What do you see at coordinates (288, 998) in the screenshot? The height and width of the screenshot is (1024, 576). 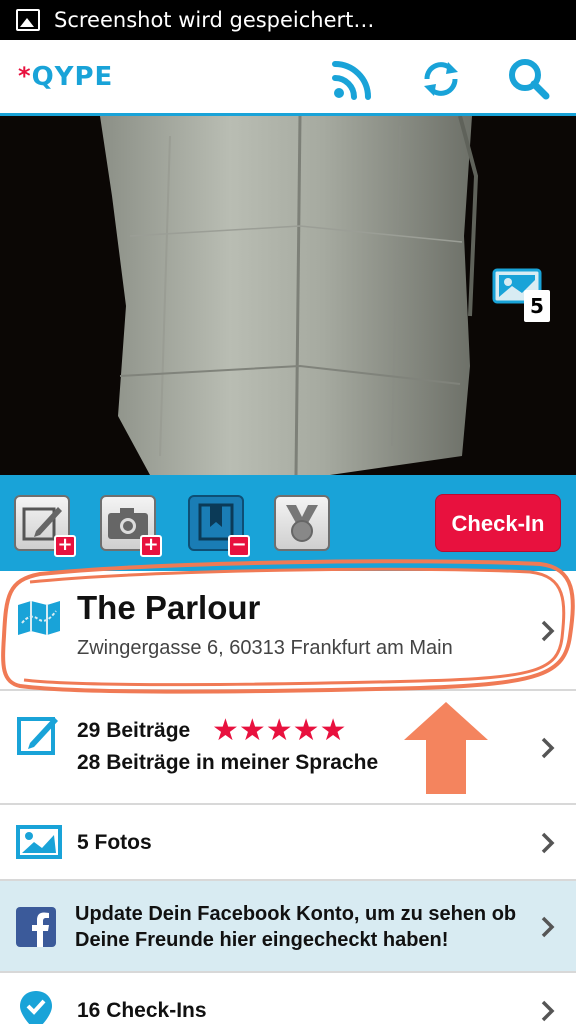 I see `checkins-row: 16 Check-Ins` at bounding box center [288, 998].